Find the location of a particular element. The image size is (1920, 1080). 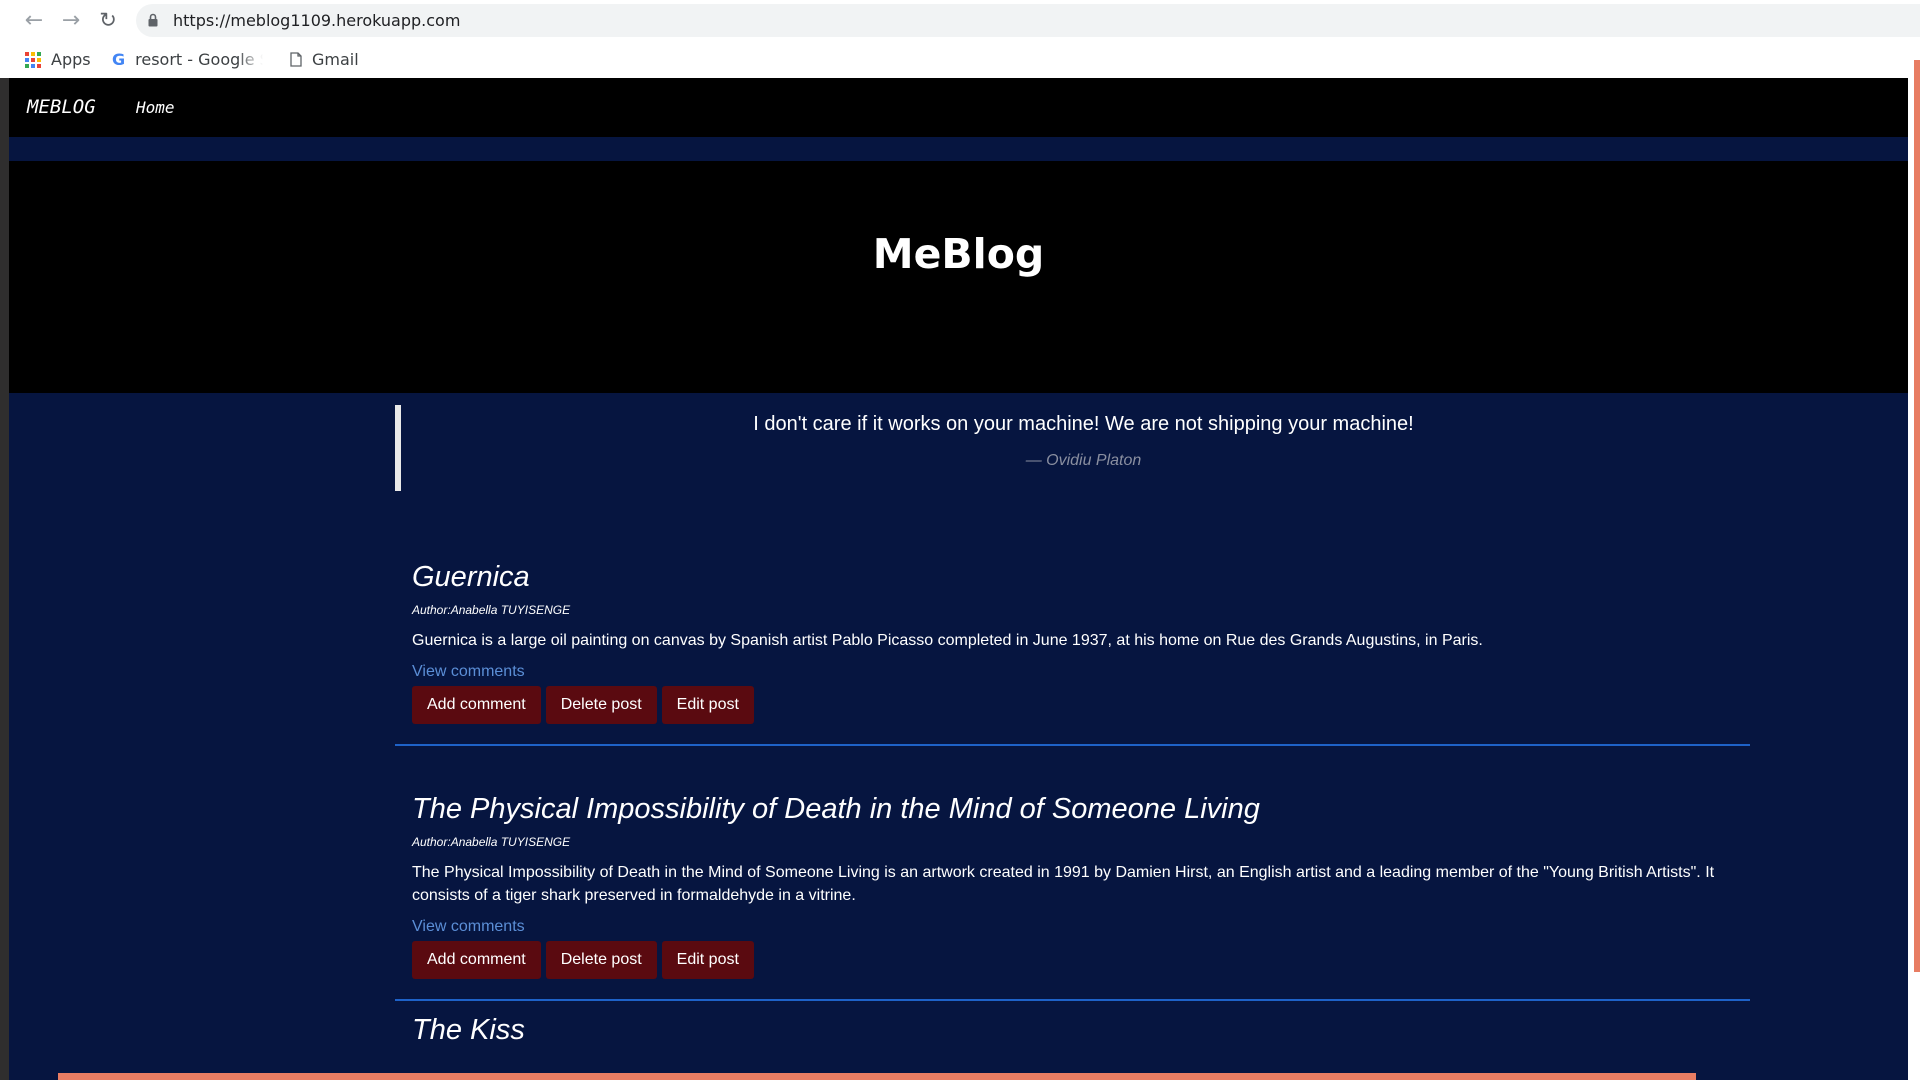

hero-title: MeBlog is located at coordinates (958, 254).